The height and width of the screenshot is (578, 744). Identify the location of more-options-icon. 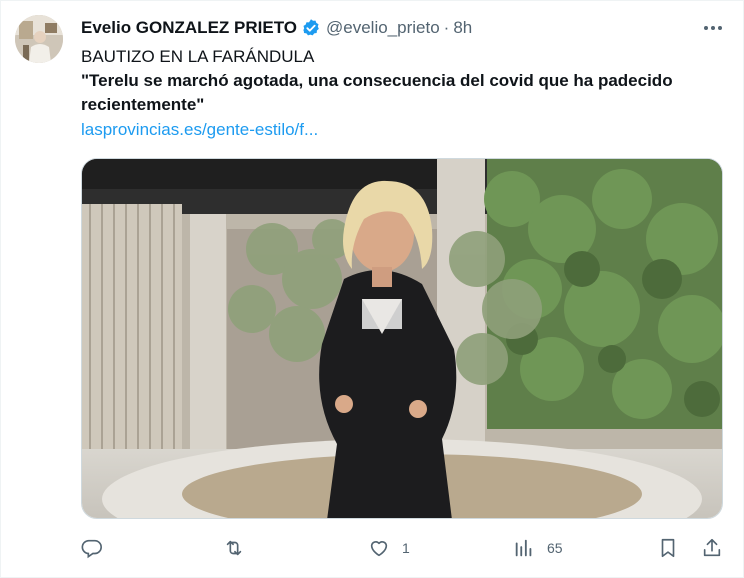
(713, 28).